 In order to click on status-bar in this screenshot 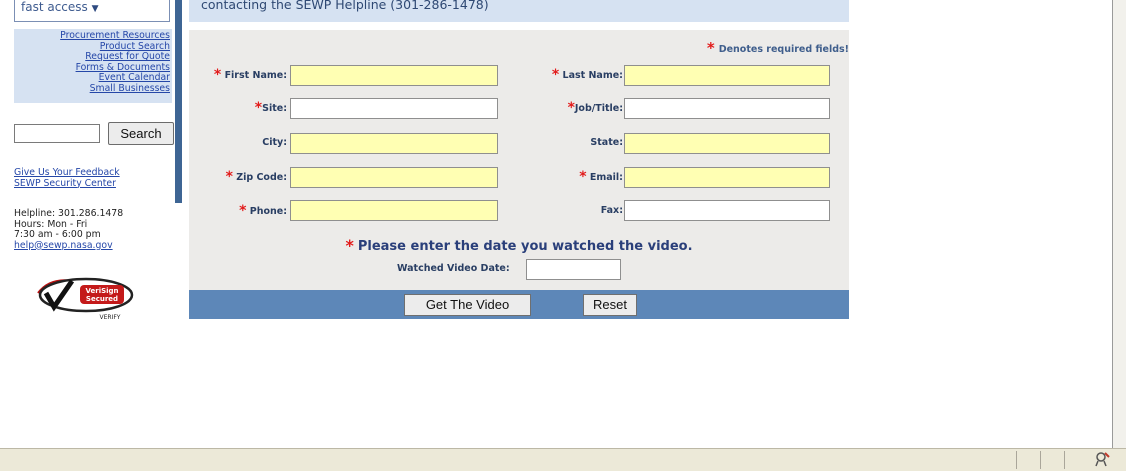, I will do `click(563, 459)`.